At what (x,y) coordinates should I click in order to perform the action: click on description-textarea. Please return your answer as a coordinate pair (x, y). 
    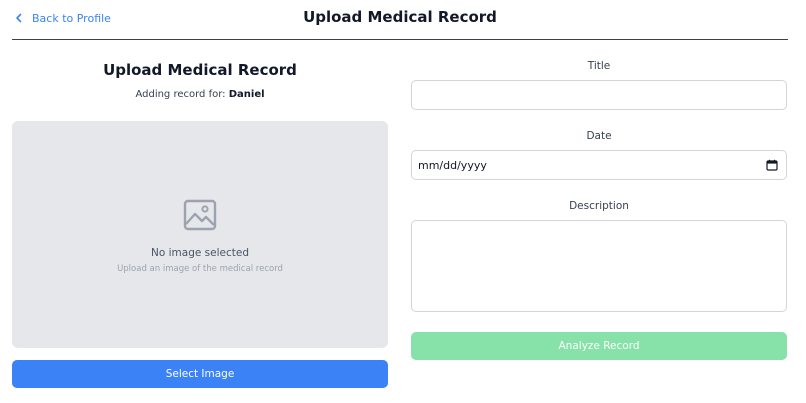
    Looking at the image, I should click on (599, 266).